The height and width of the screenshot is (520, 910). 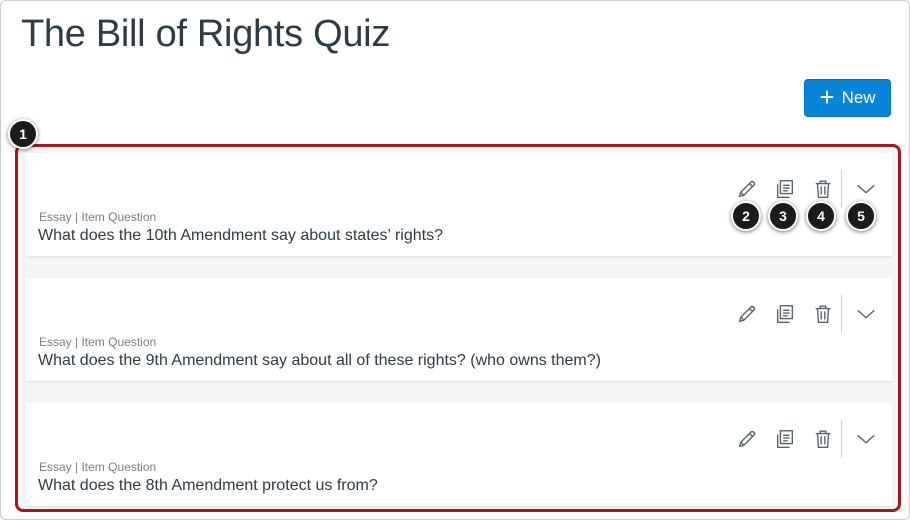 I want to click on callout-badge: 5, so click(x=861, y=216).